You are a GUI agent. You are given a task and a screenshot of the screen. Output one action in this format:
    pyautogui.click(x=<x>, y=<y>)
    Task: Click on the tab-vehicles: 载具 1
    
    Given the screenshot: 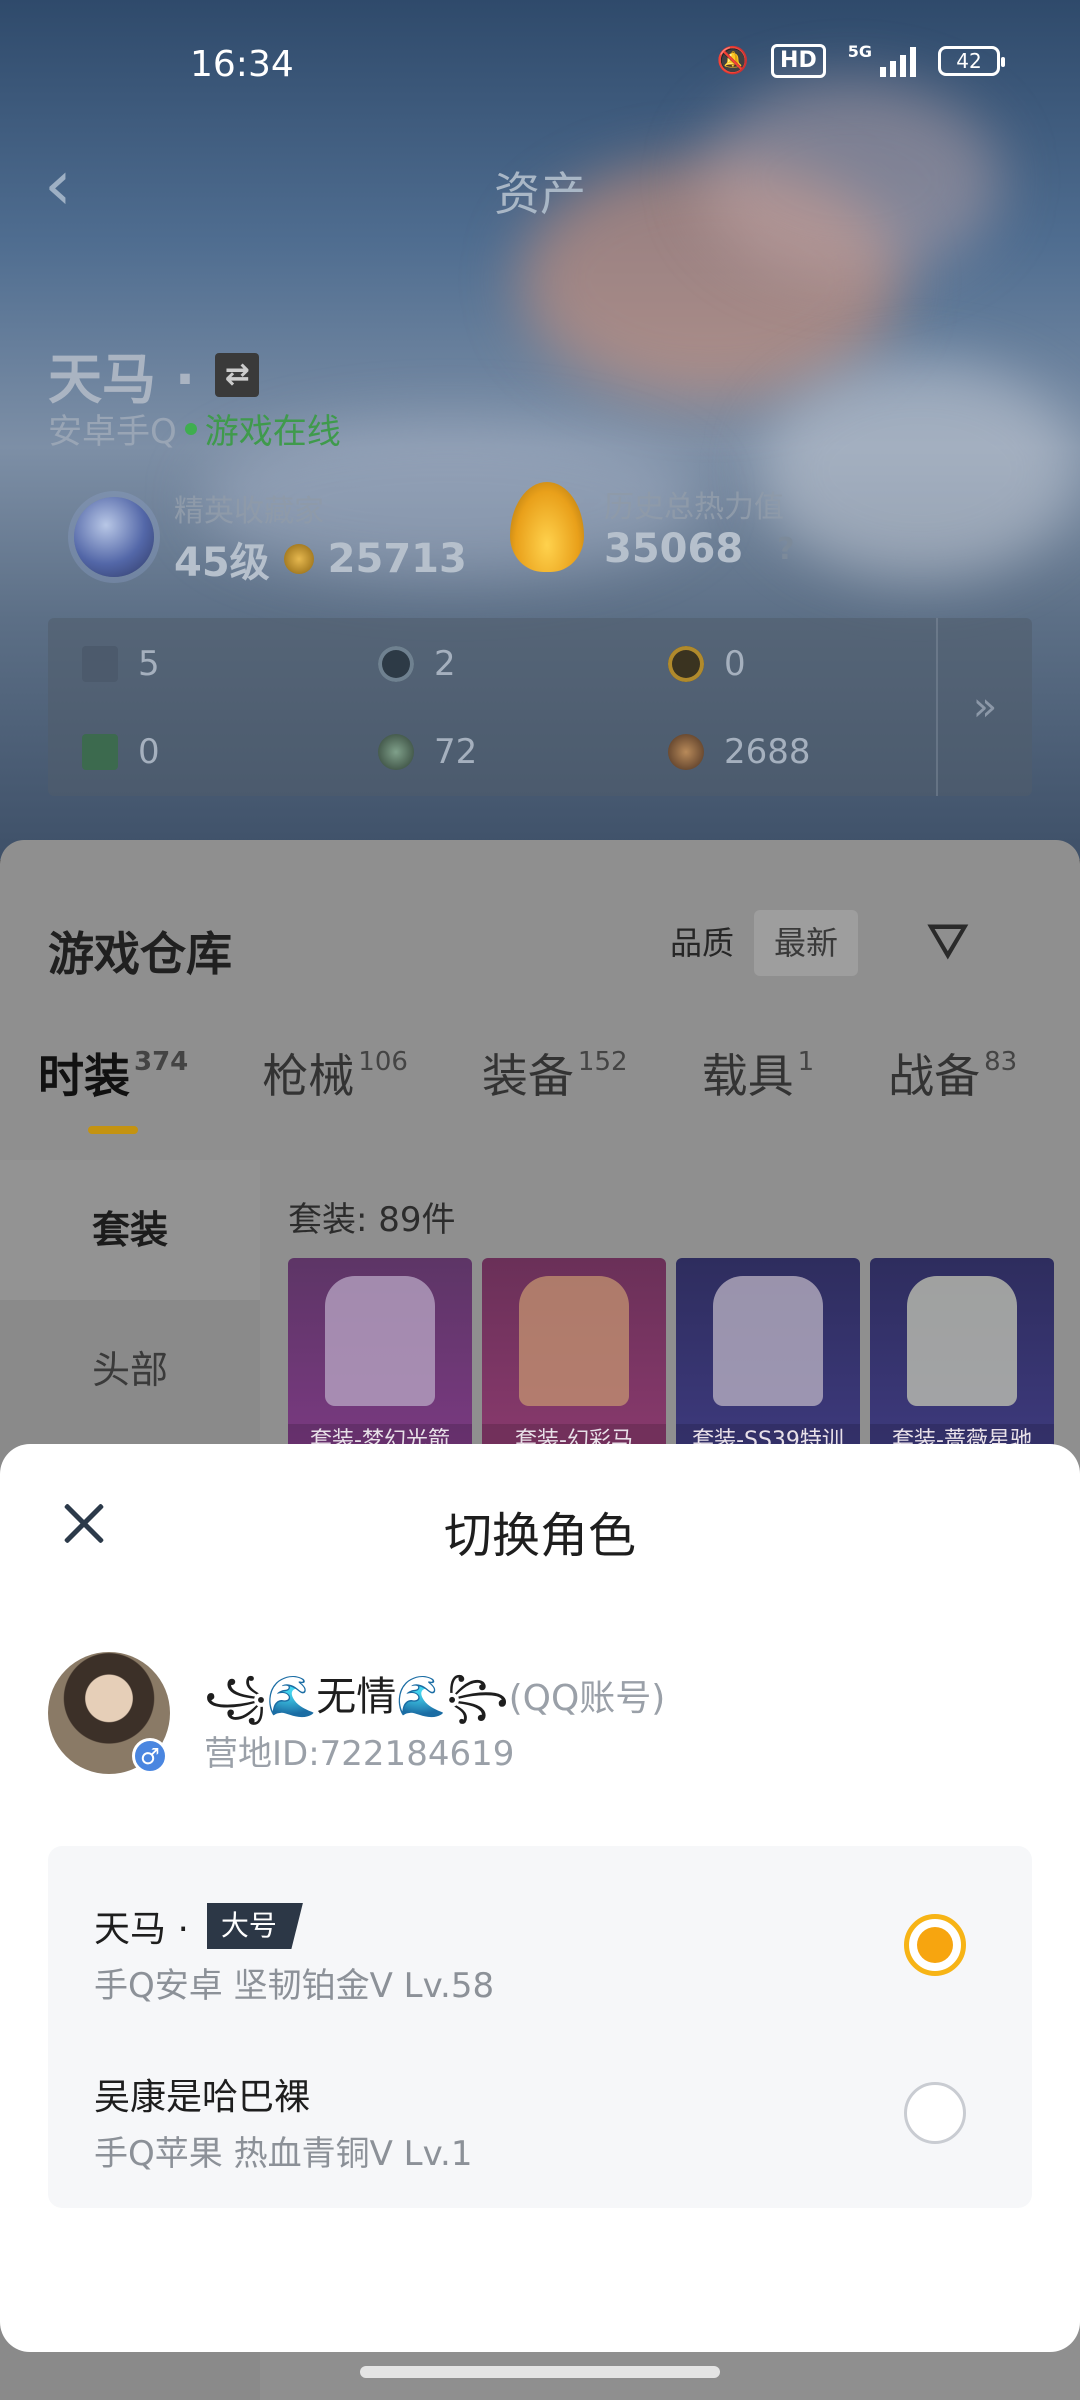 What is the action you would take?
    pyautogui.click(x=758, y=1073)
    